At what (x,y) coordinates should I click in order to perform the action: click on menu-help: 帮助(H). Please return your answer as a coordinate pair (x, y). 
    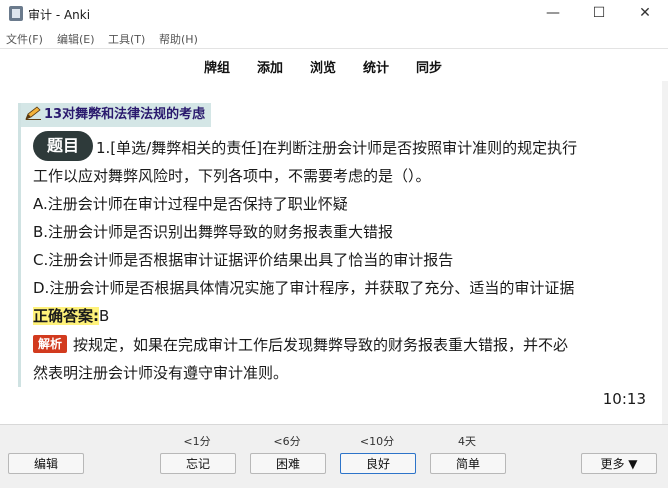
    Looking at the image, I should click on (178, 39).